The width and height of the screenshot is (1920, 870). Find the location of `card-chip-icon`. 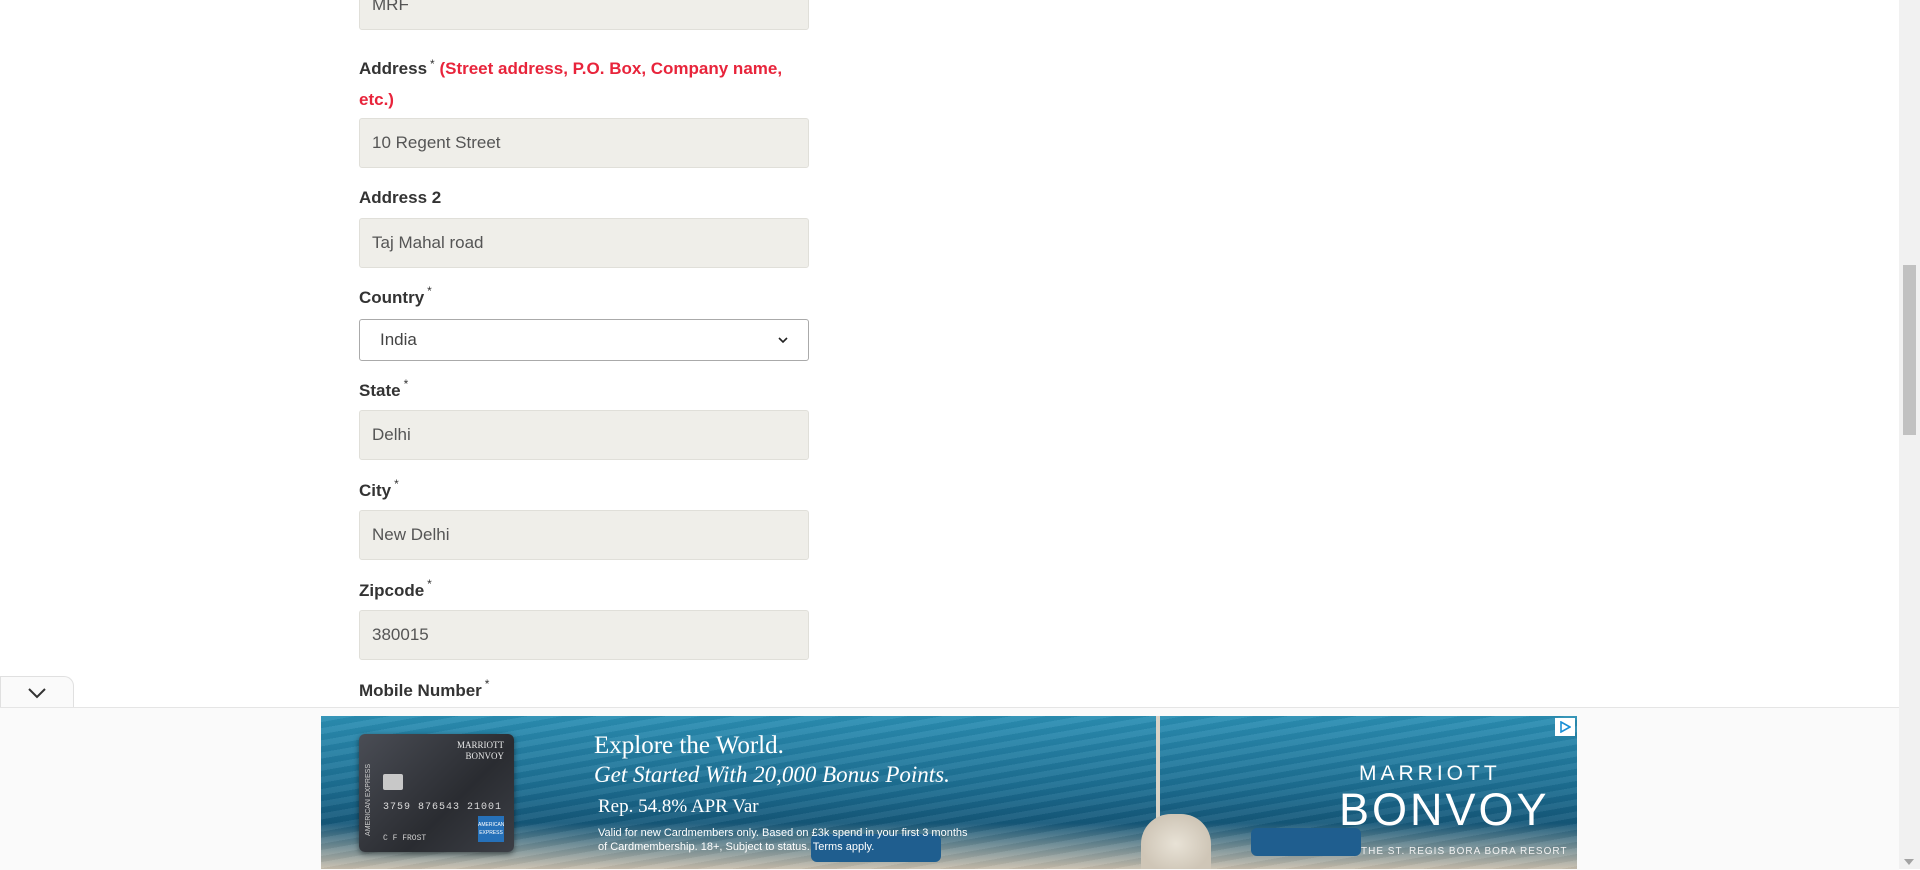

card-chip-icon is located at coordinates (393, 782).